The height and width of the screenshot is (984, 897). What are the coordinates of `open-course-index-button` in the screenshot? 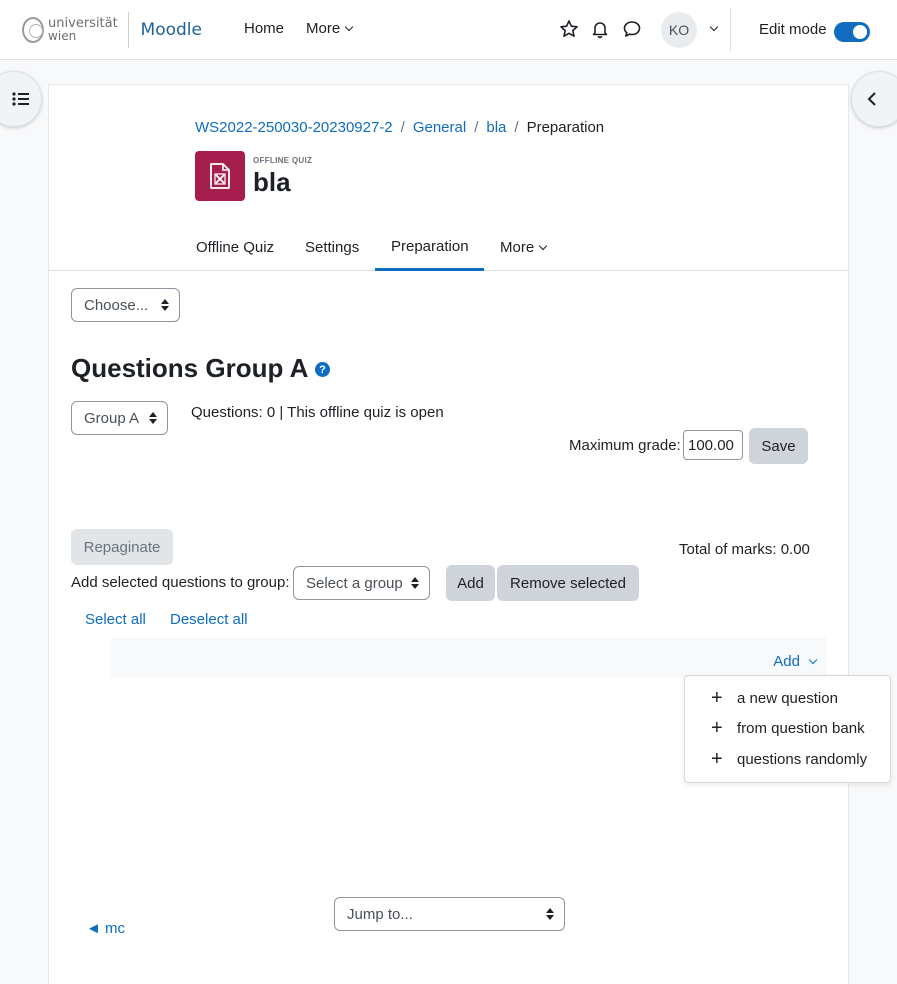 It's located at (21, 99).